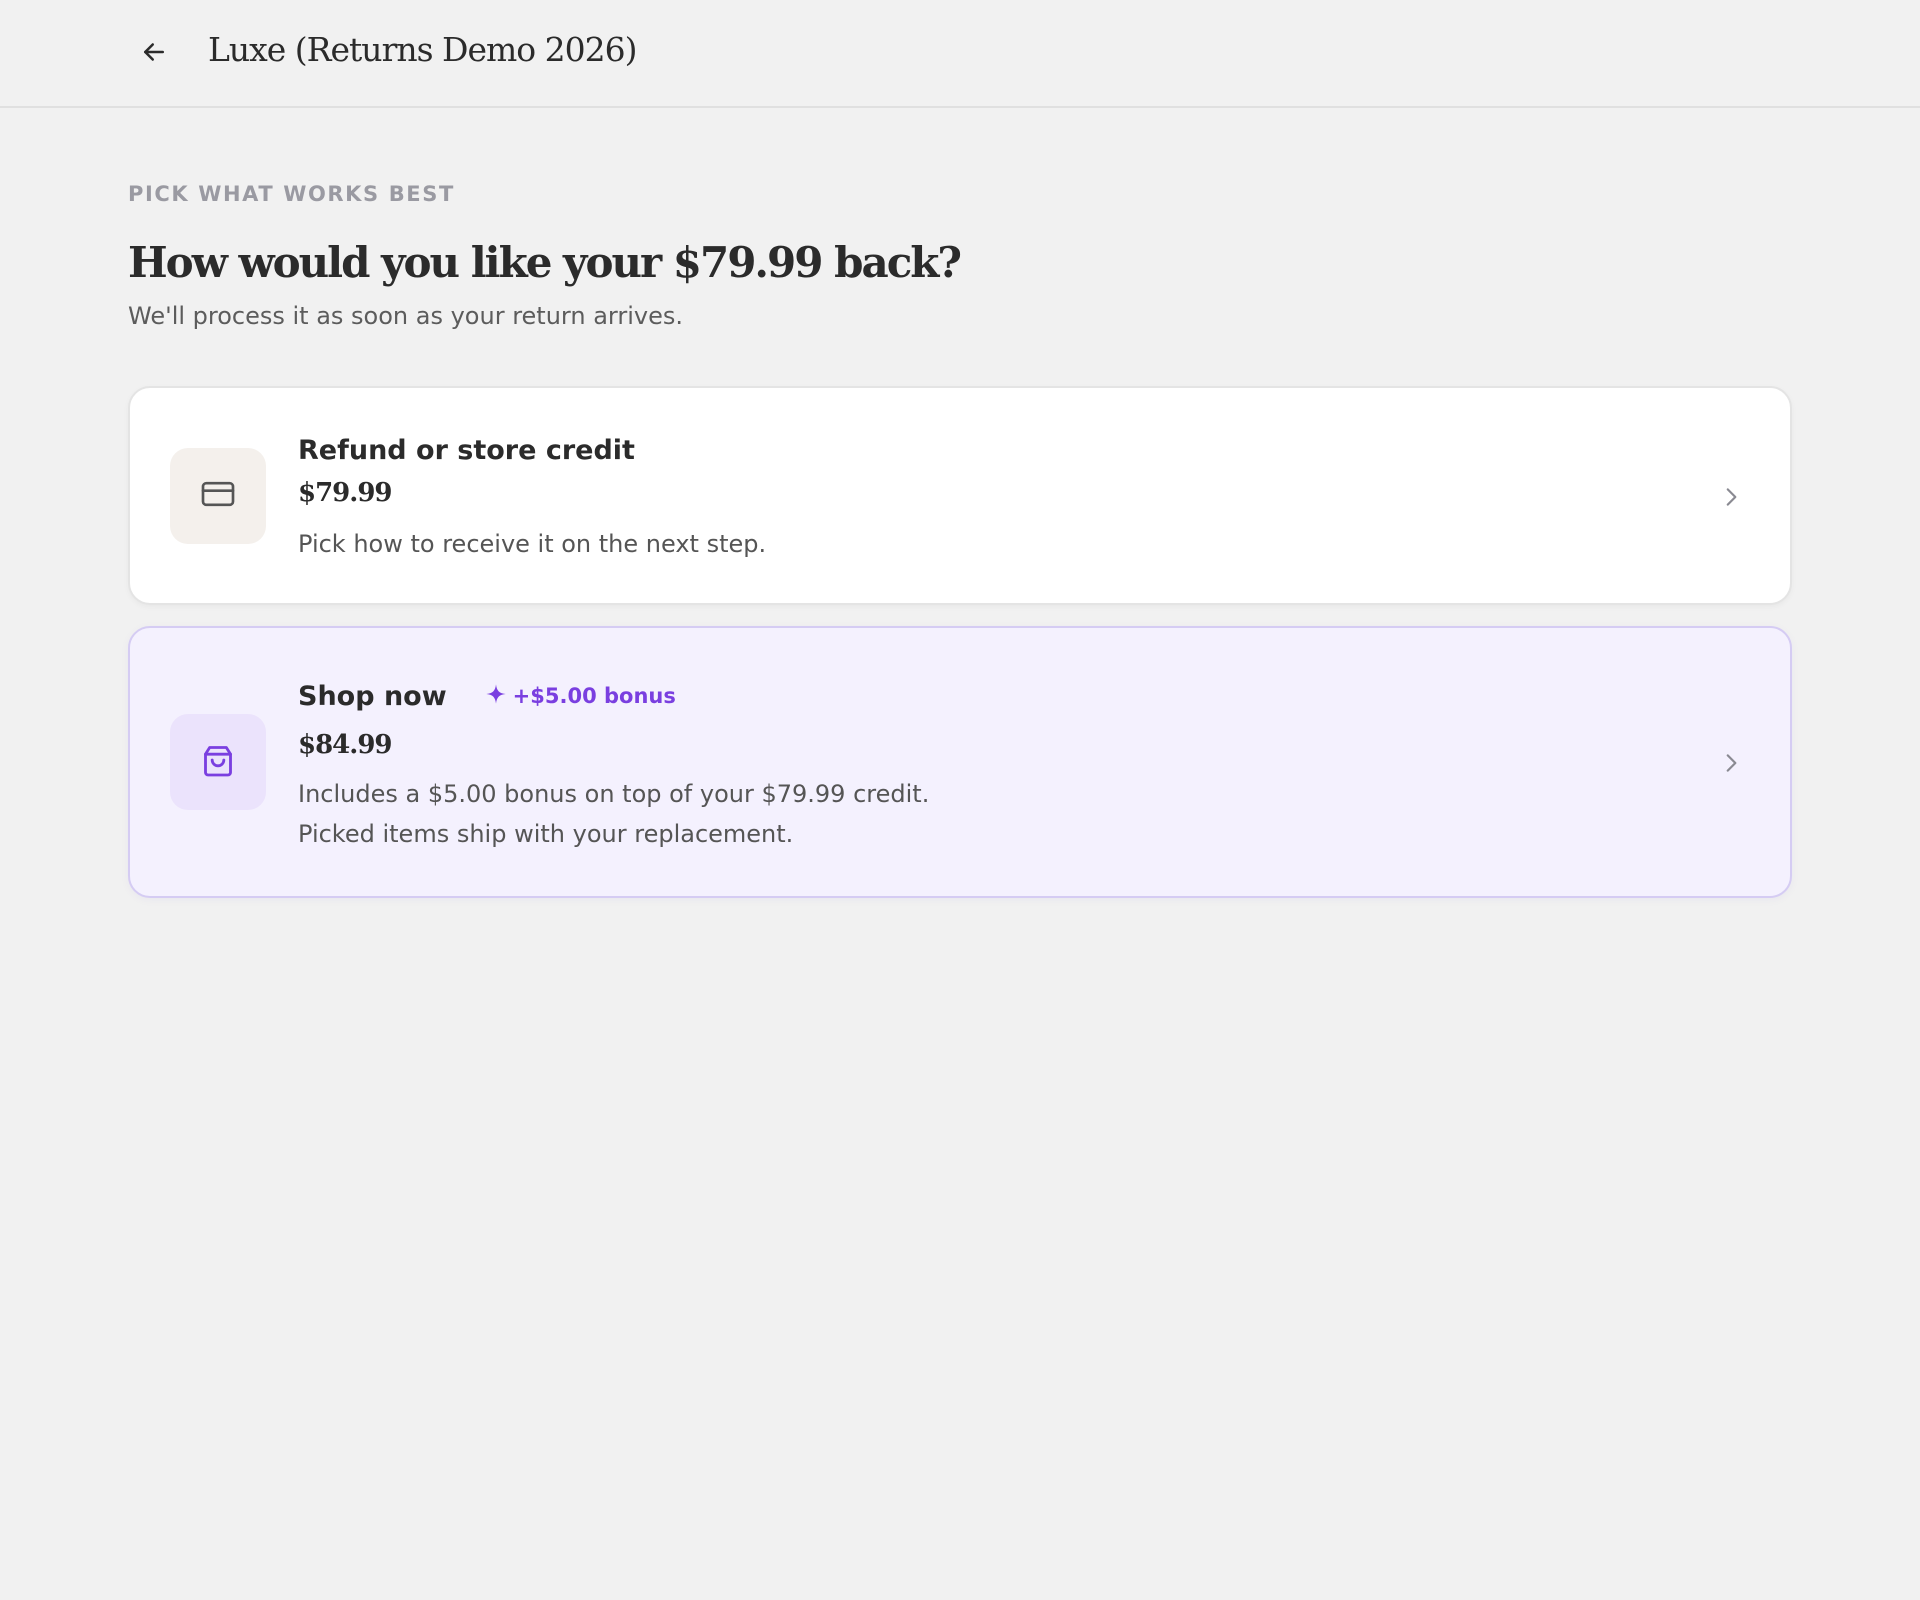 The height and width of the screenshot is (1600, 1920). I want to click on bonus-badge: +$5.00 bonus, so click(580, 696).